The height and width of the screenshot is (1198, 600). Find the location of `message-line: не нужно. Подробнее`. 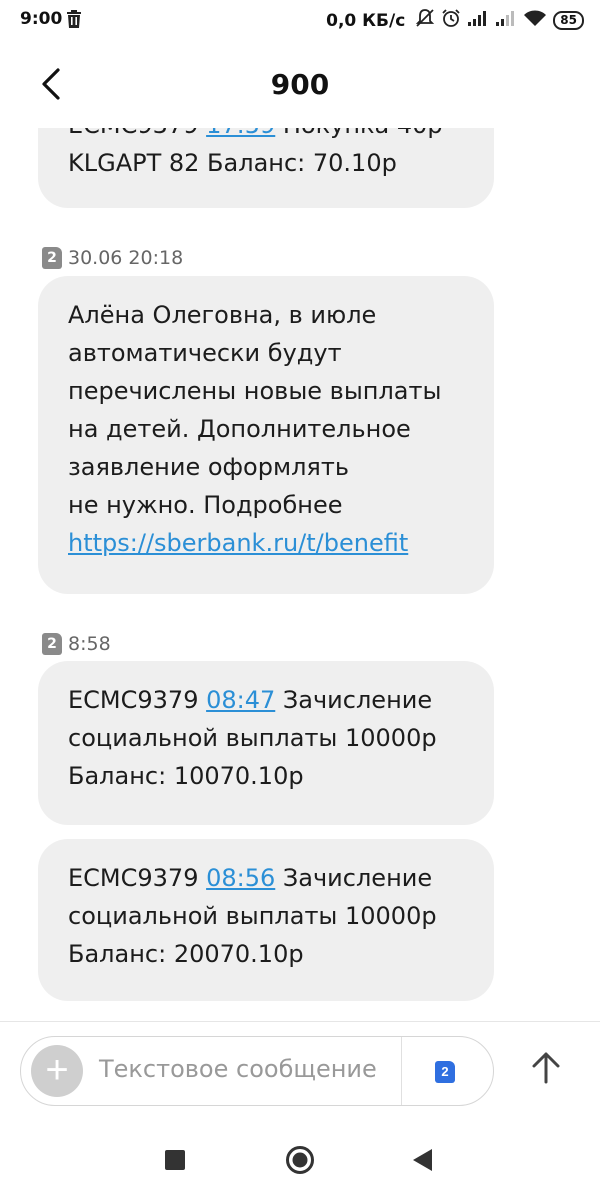

message-line: не нужно. Подробнее is located at coordinates (266, 505).